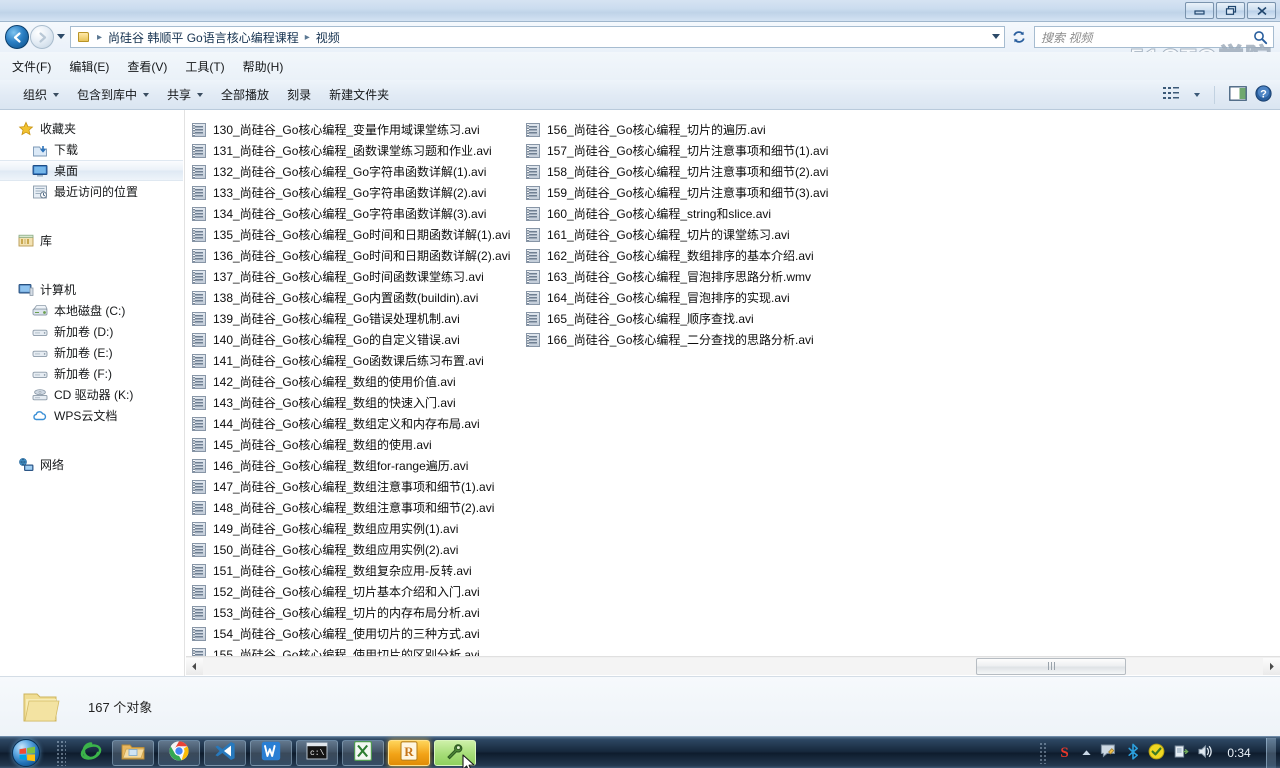 The width and height of the screenshot is (1280, 768). I want to click on file-item: 157_尚硅谷_Go核心编程_切片注意事项和细节(1).avi, so click(686, 150).